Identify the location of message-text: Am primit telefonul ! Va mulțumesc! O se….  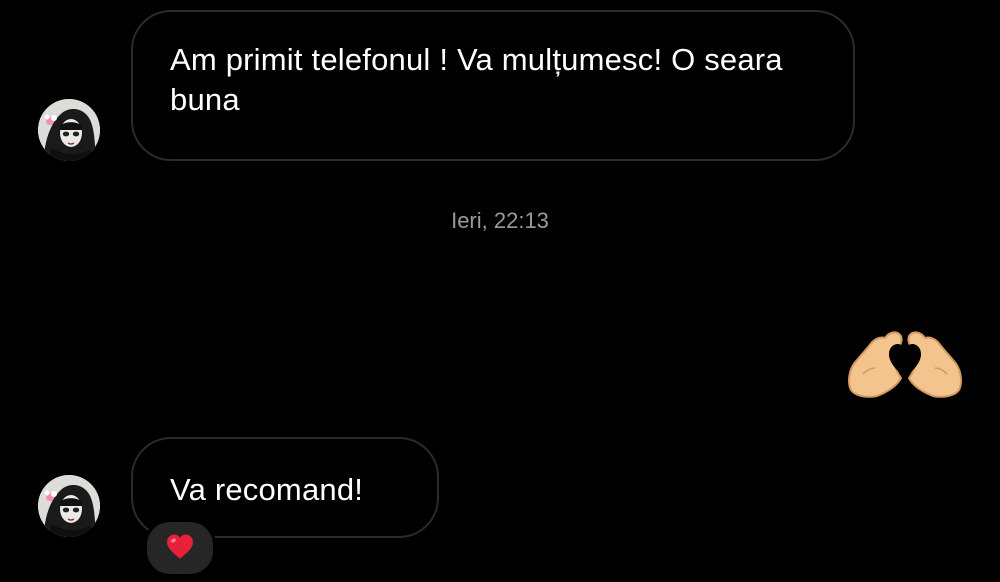
(476, 79).